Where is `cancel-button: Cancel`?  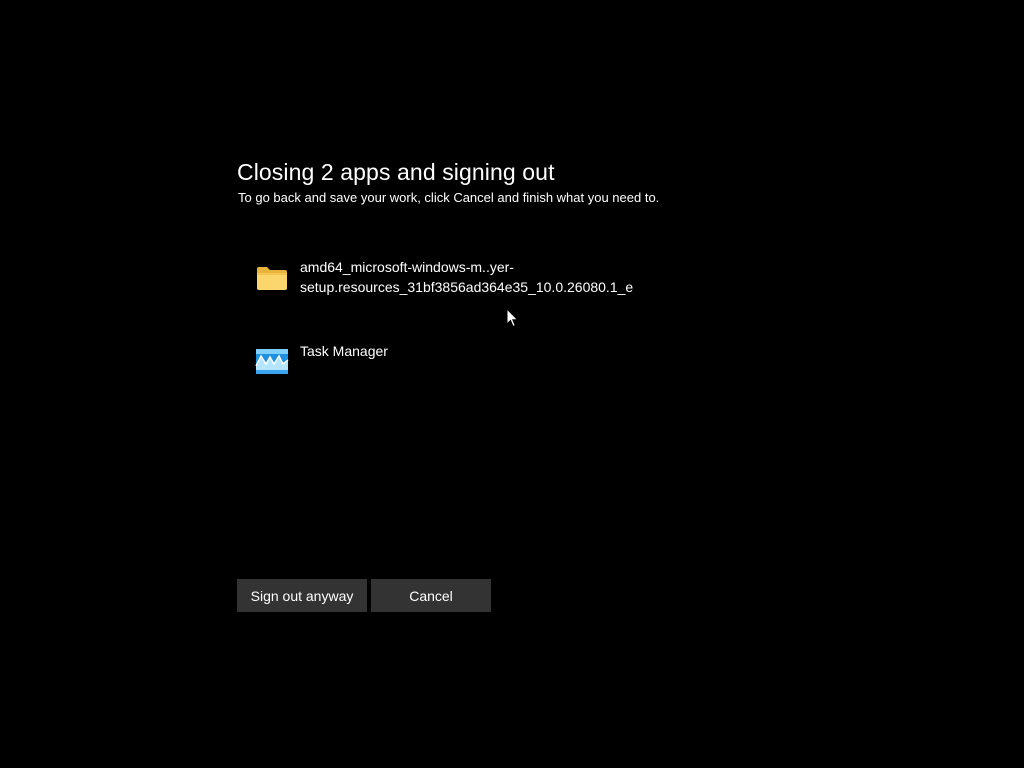
cancel-button: Cancel is located at coordinates (431, 595).